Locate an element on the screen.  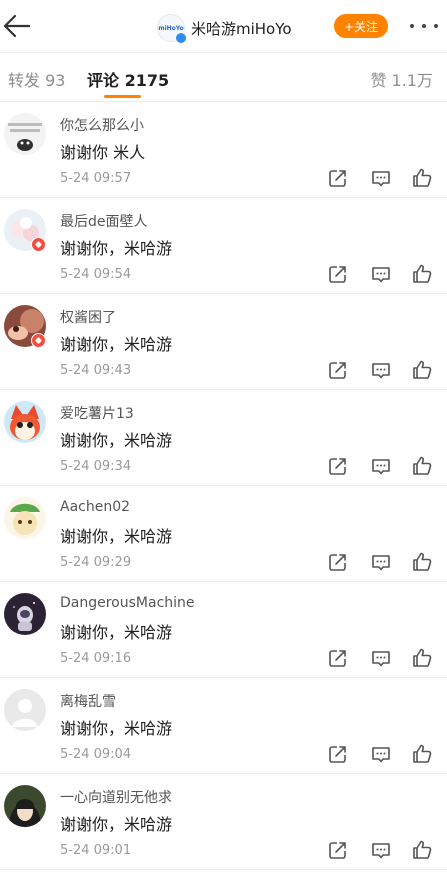
tab-likes: 赞 1.1万 is located at coordinates (401, 79).